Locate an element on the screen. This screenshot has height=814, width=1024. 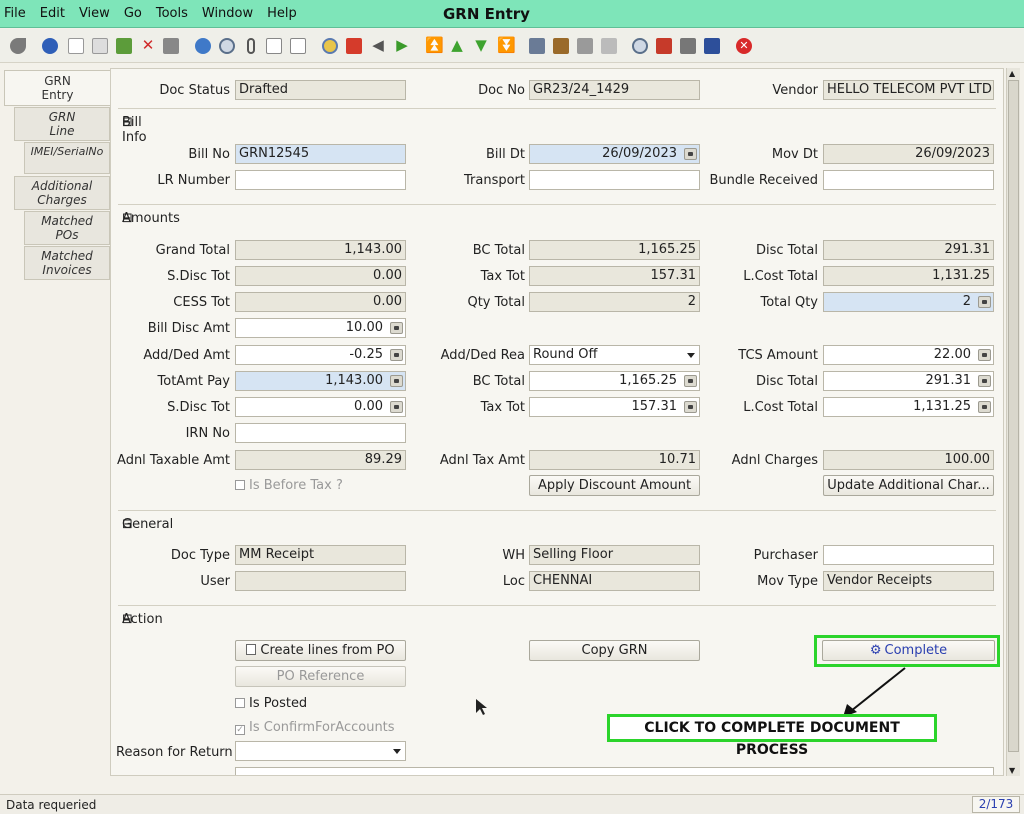
print-icon is located at coordinates (585, 46).